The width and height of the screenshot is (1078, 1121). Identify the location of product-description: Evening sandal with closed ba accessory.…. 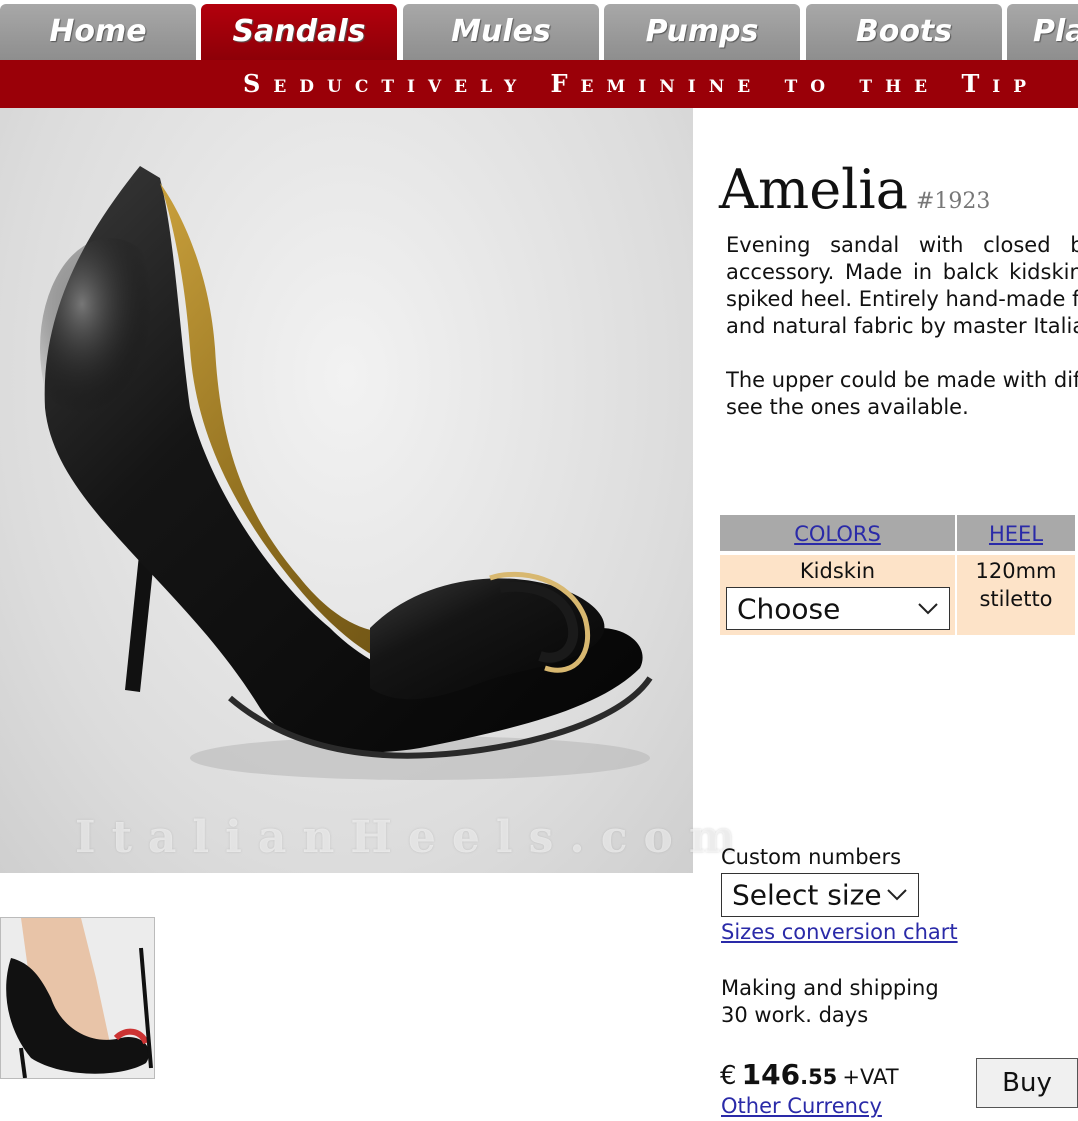
(902, 326).